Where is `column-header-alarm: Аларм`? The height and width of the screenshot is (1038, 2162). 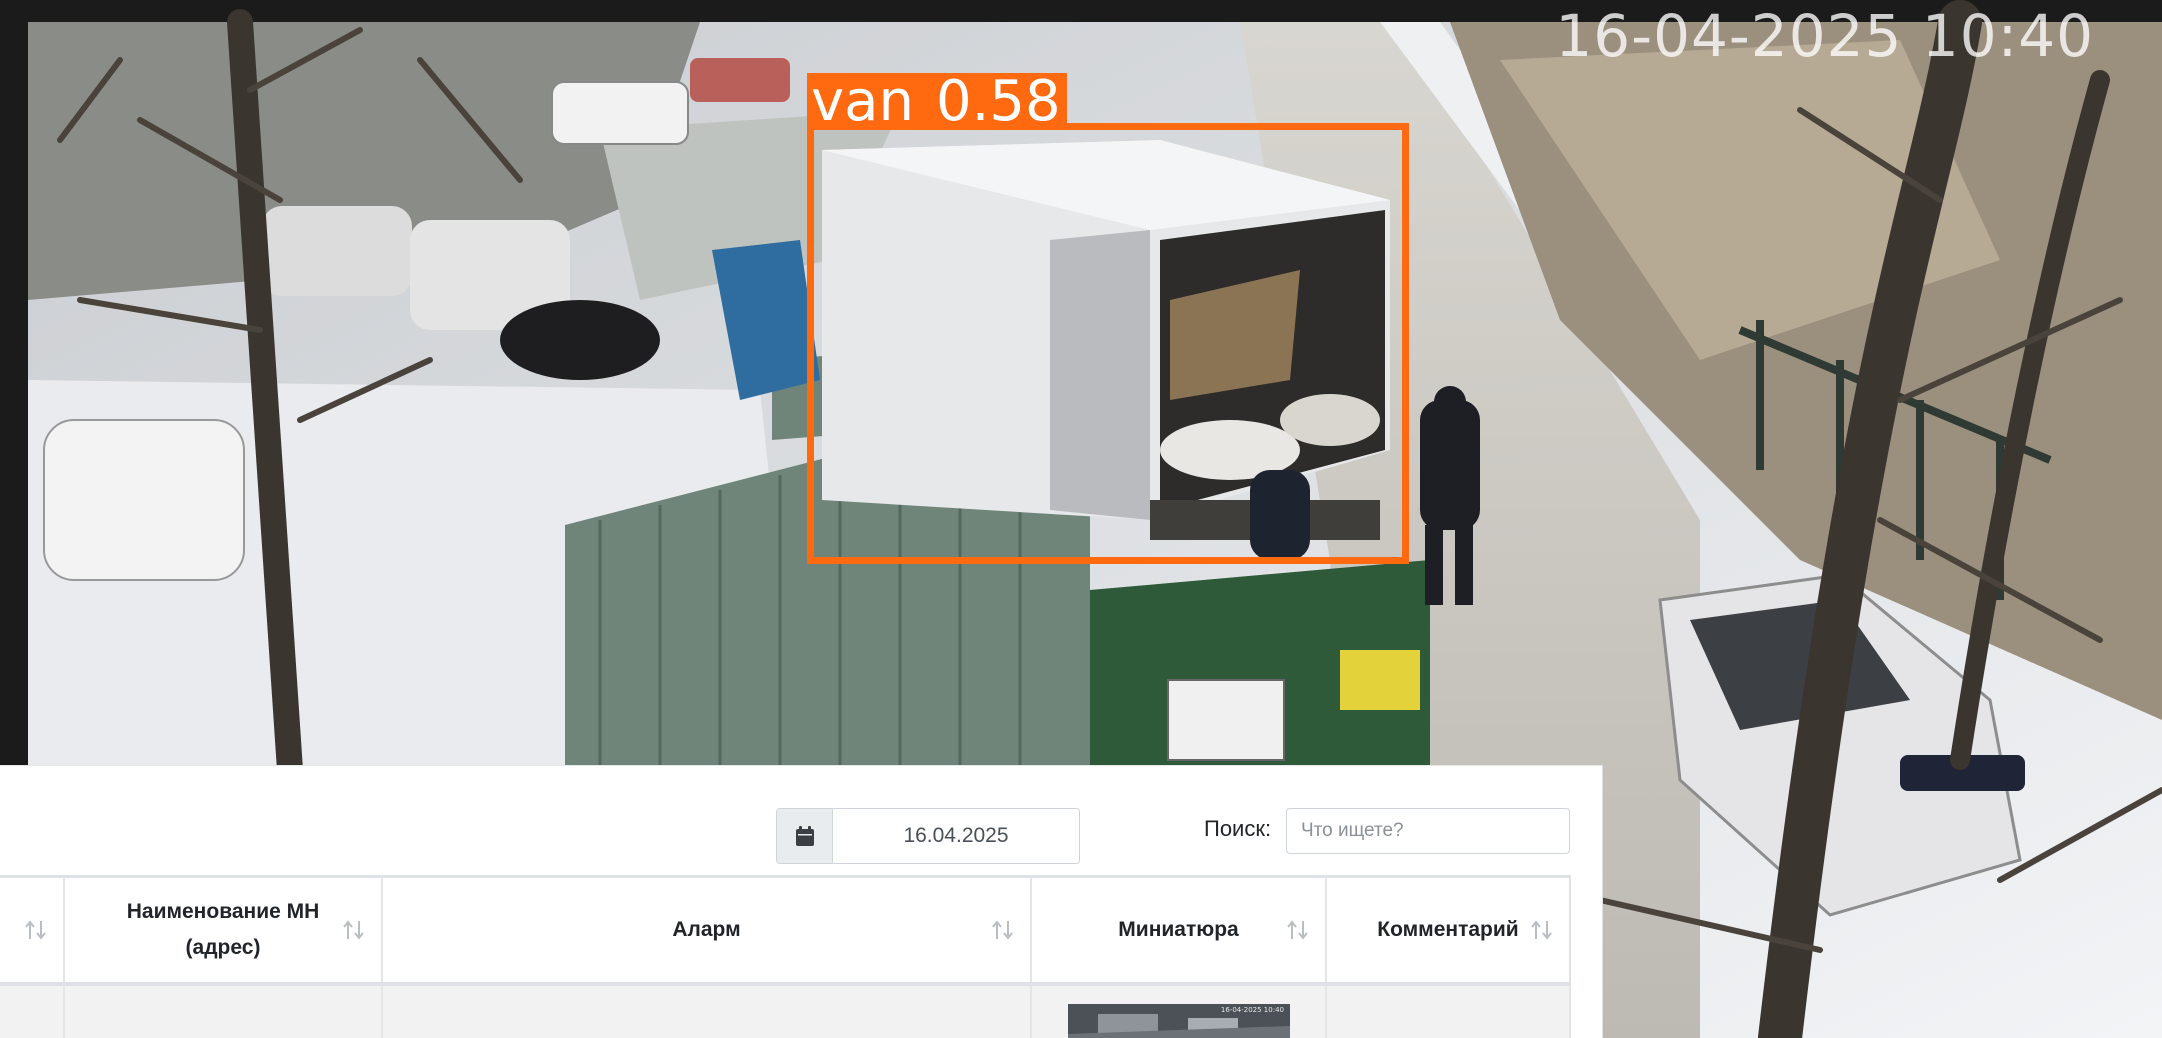 column-header-alarm: Аларм is located at coordinates (707, 930).